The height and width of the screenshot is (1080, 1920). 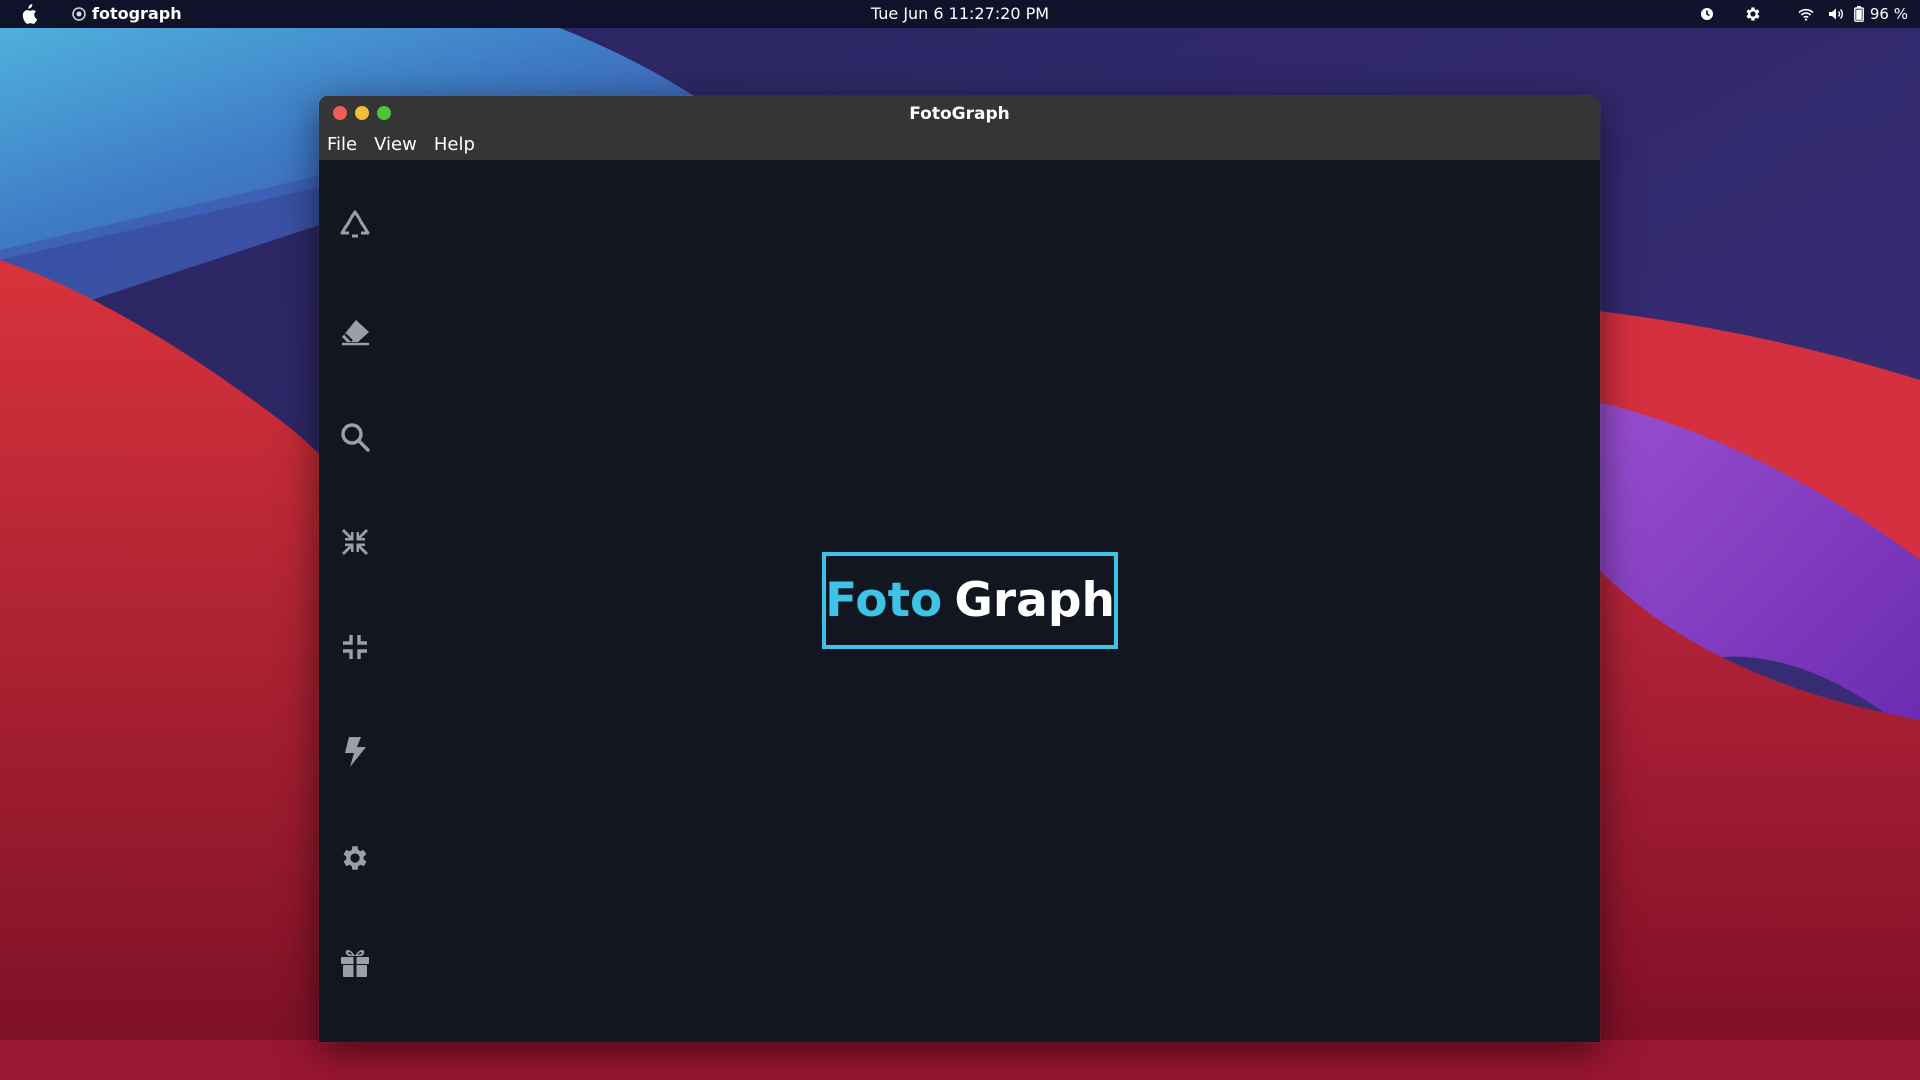 I want to click on minimize-icon, so click(x=355, y=647).